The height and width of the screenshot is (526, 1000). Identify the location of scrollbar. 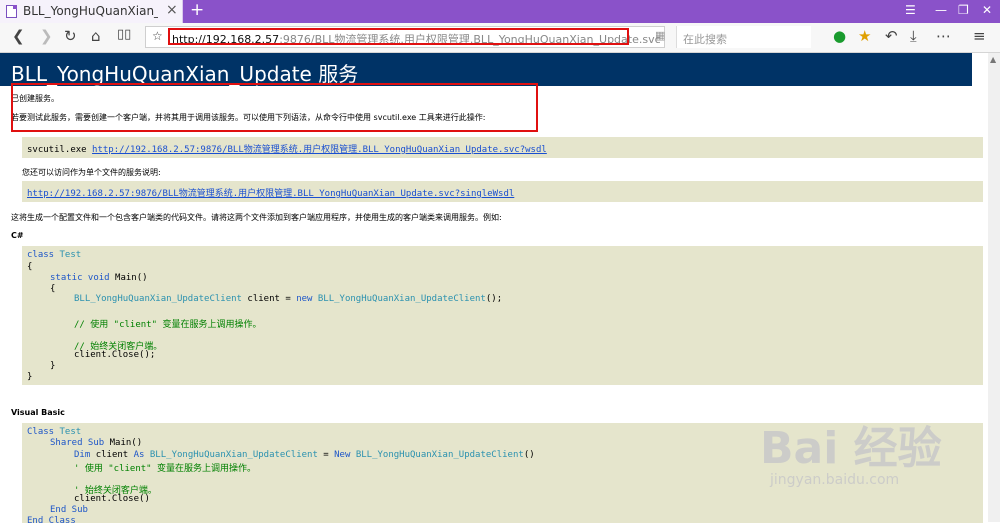
(994, 287).